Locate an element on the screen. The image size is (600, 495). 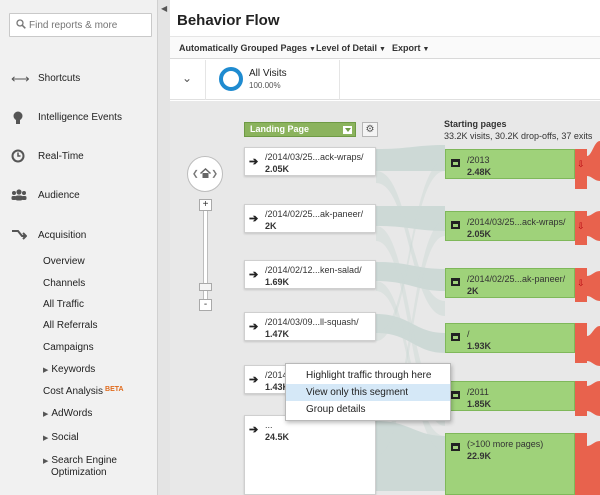
nav-intelligence-events: Intelligence Events is located at coordinates (78, 118).